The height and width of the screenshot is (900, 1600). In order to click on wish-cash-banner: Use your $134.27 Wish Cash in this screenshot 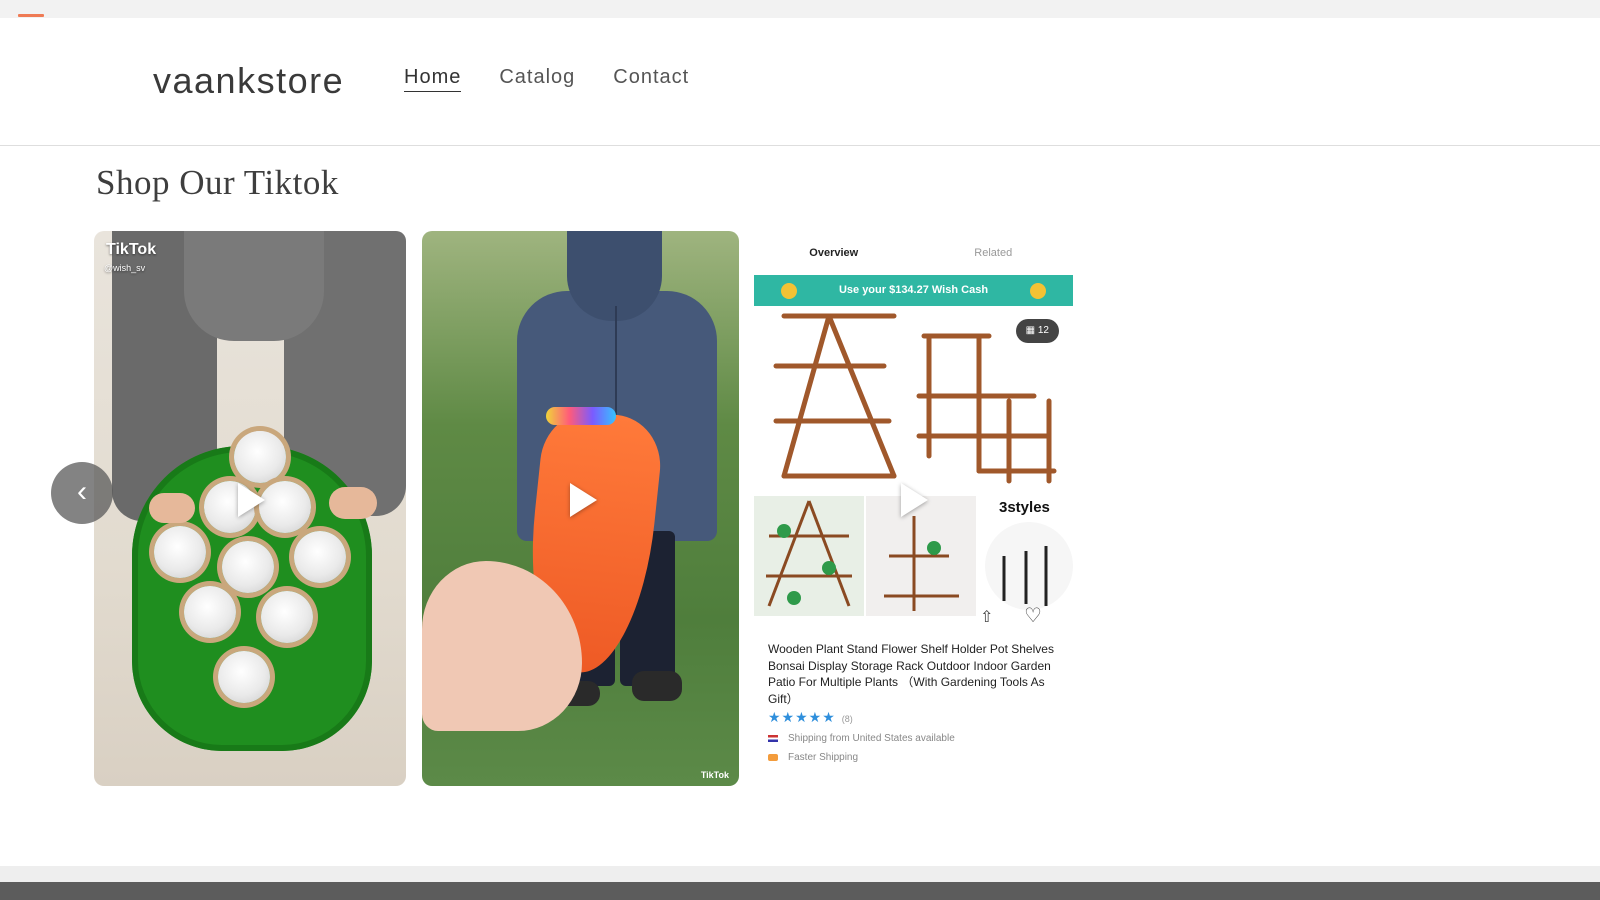, I will do `click(913, 290)`.